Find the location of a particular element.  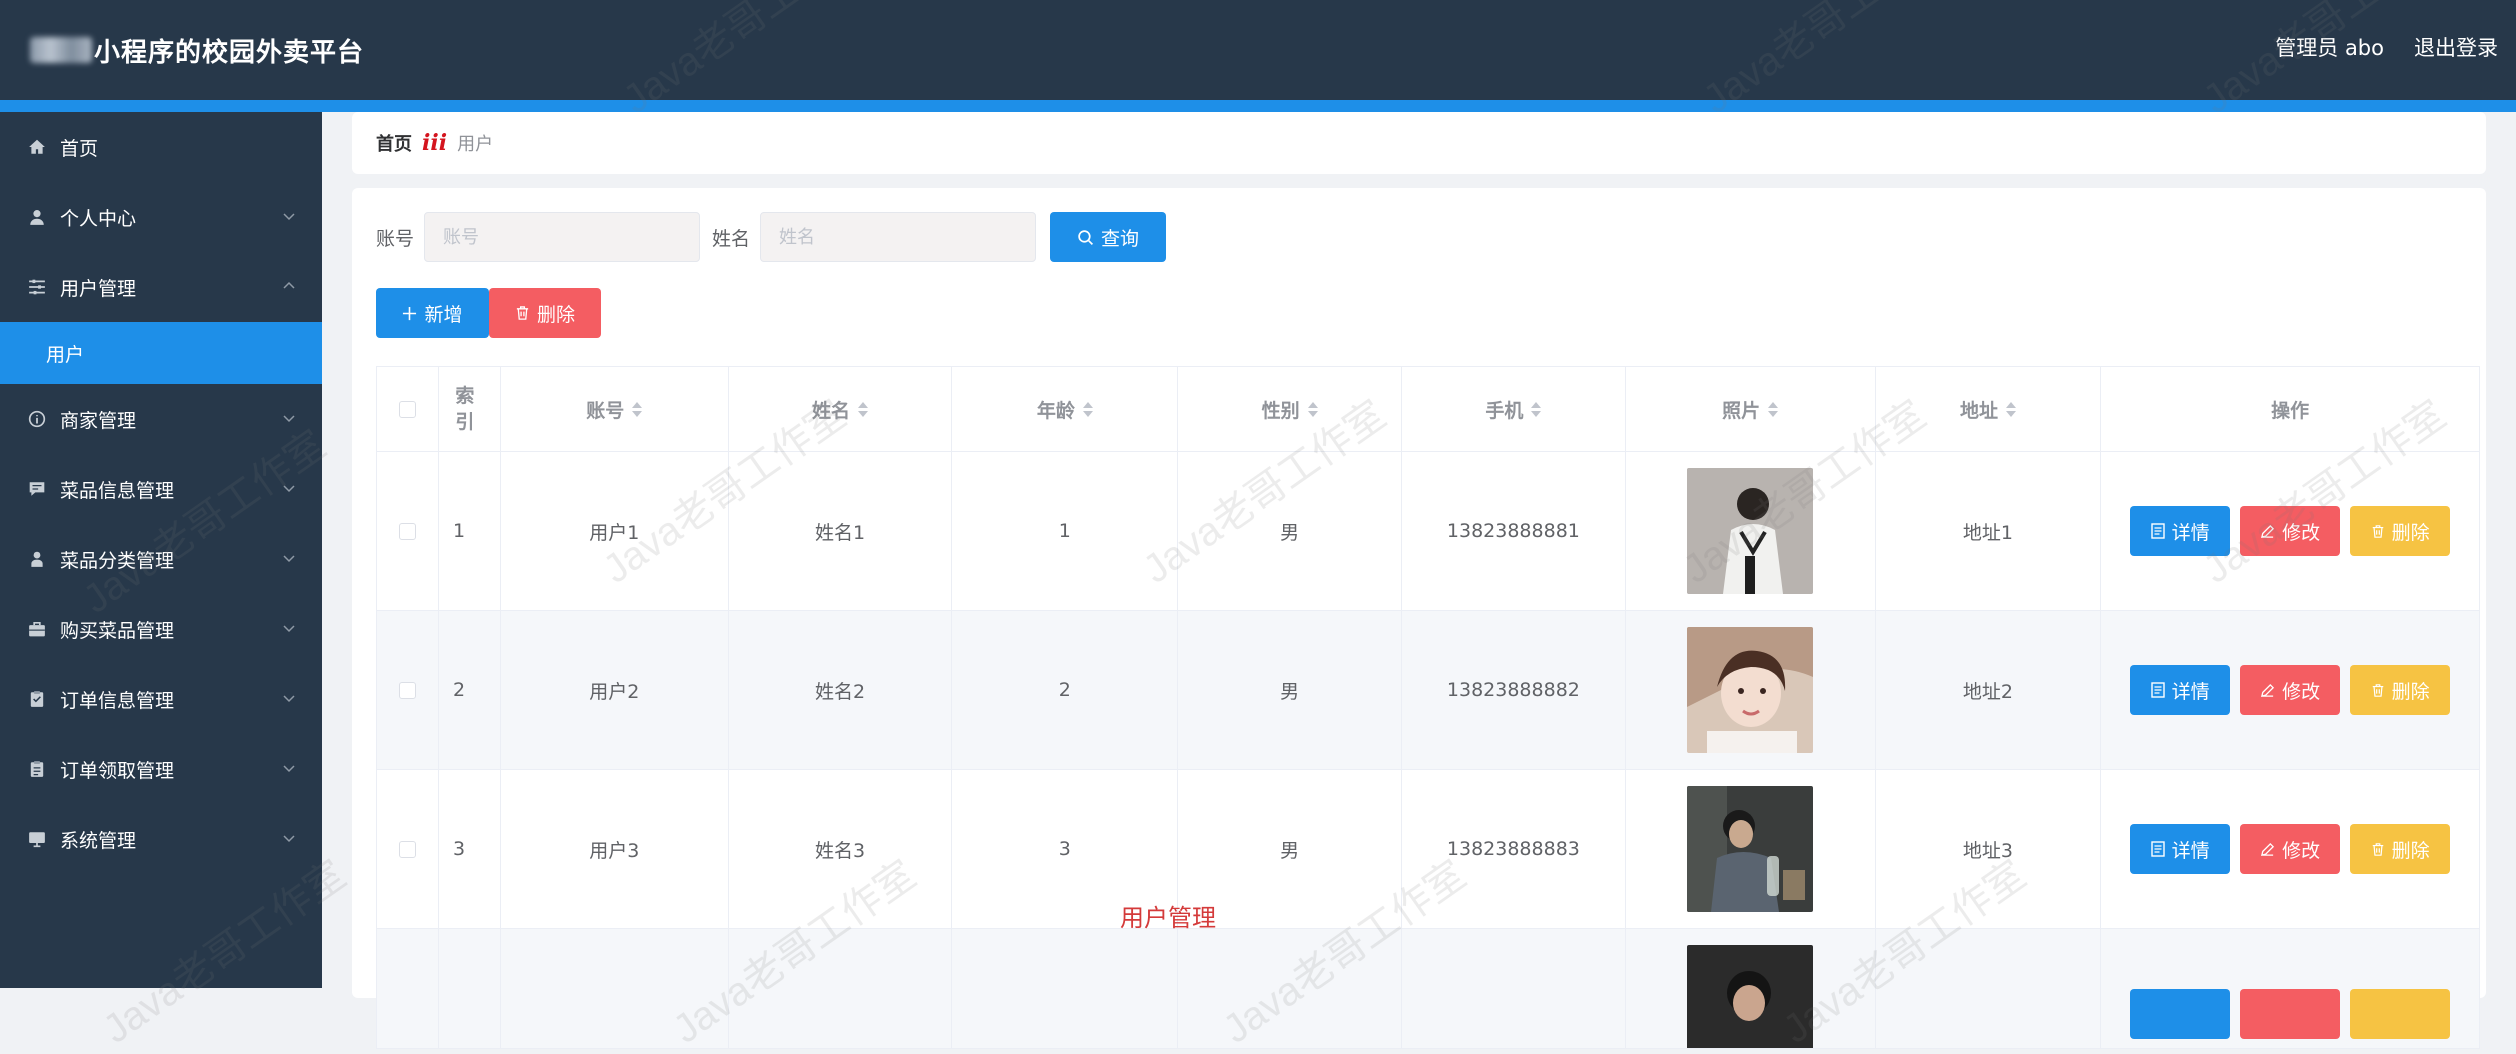

breadcrumb-current: 用户 is located at coordinates (475, 144).